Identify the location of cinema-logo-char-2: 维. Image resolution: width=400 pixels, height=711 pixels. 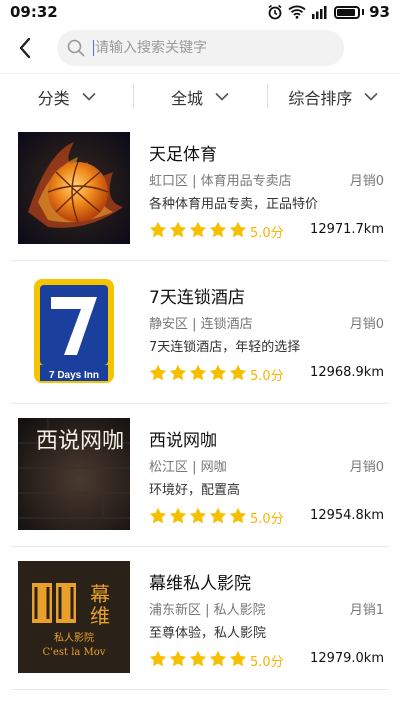
(100, 616).